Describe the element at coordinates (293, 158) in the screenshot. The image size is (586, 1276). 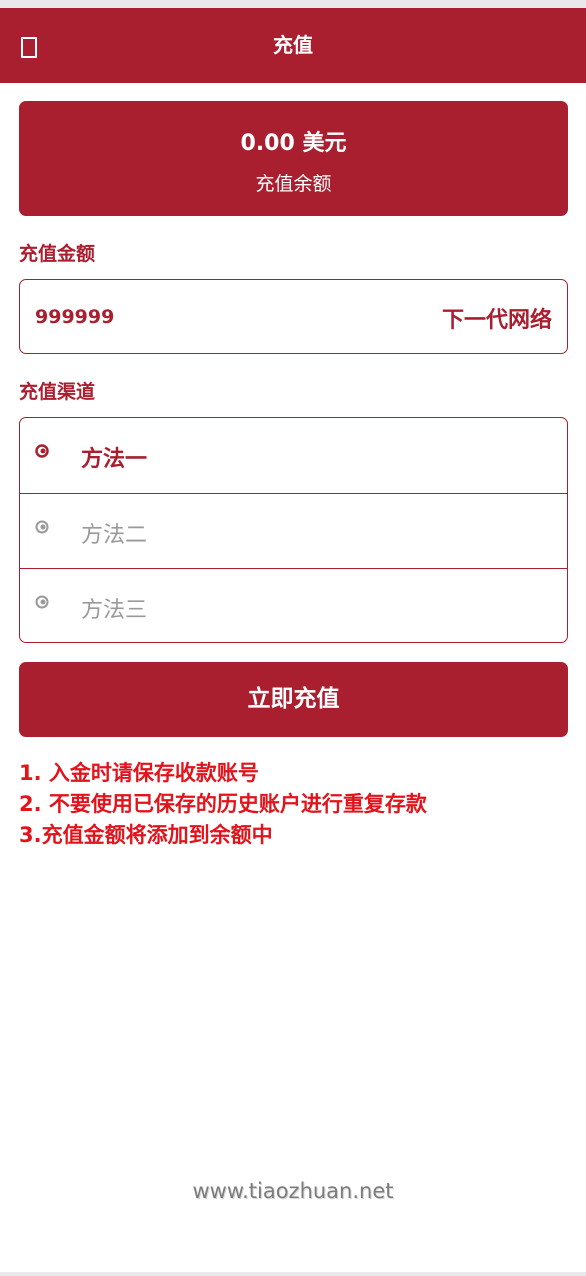
I see `balance-card: 0.00 美元 充值余额` at that location.